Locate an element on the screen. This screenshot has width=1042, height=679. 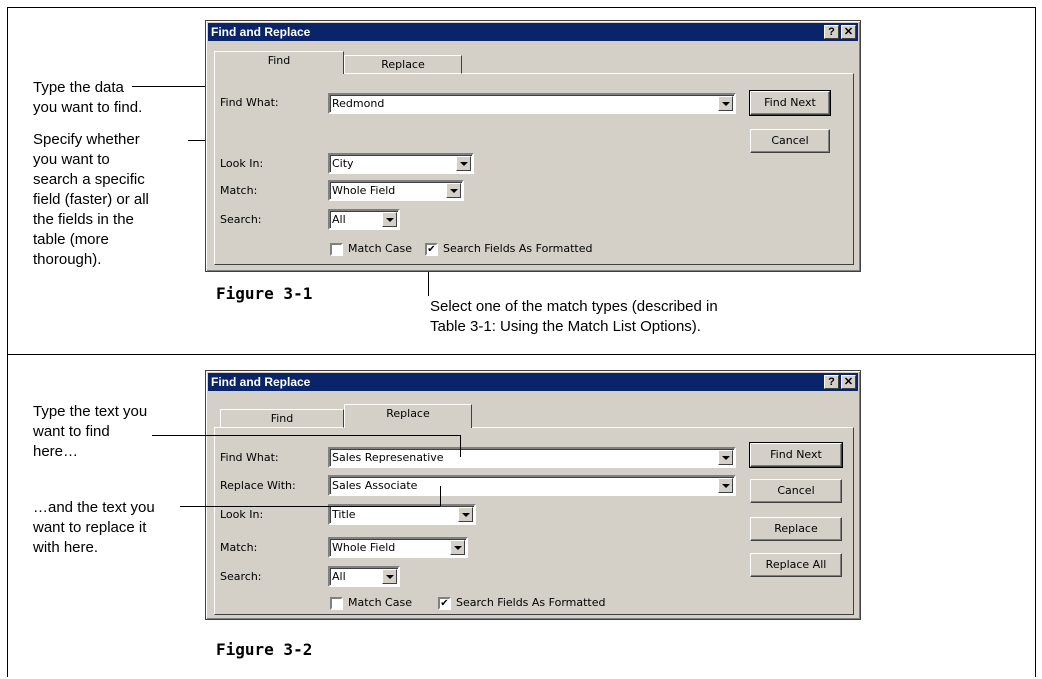
look-in-value: Title is located at coordinates (344, 514).